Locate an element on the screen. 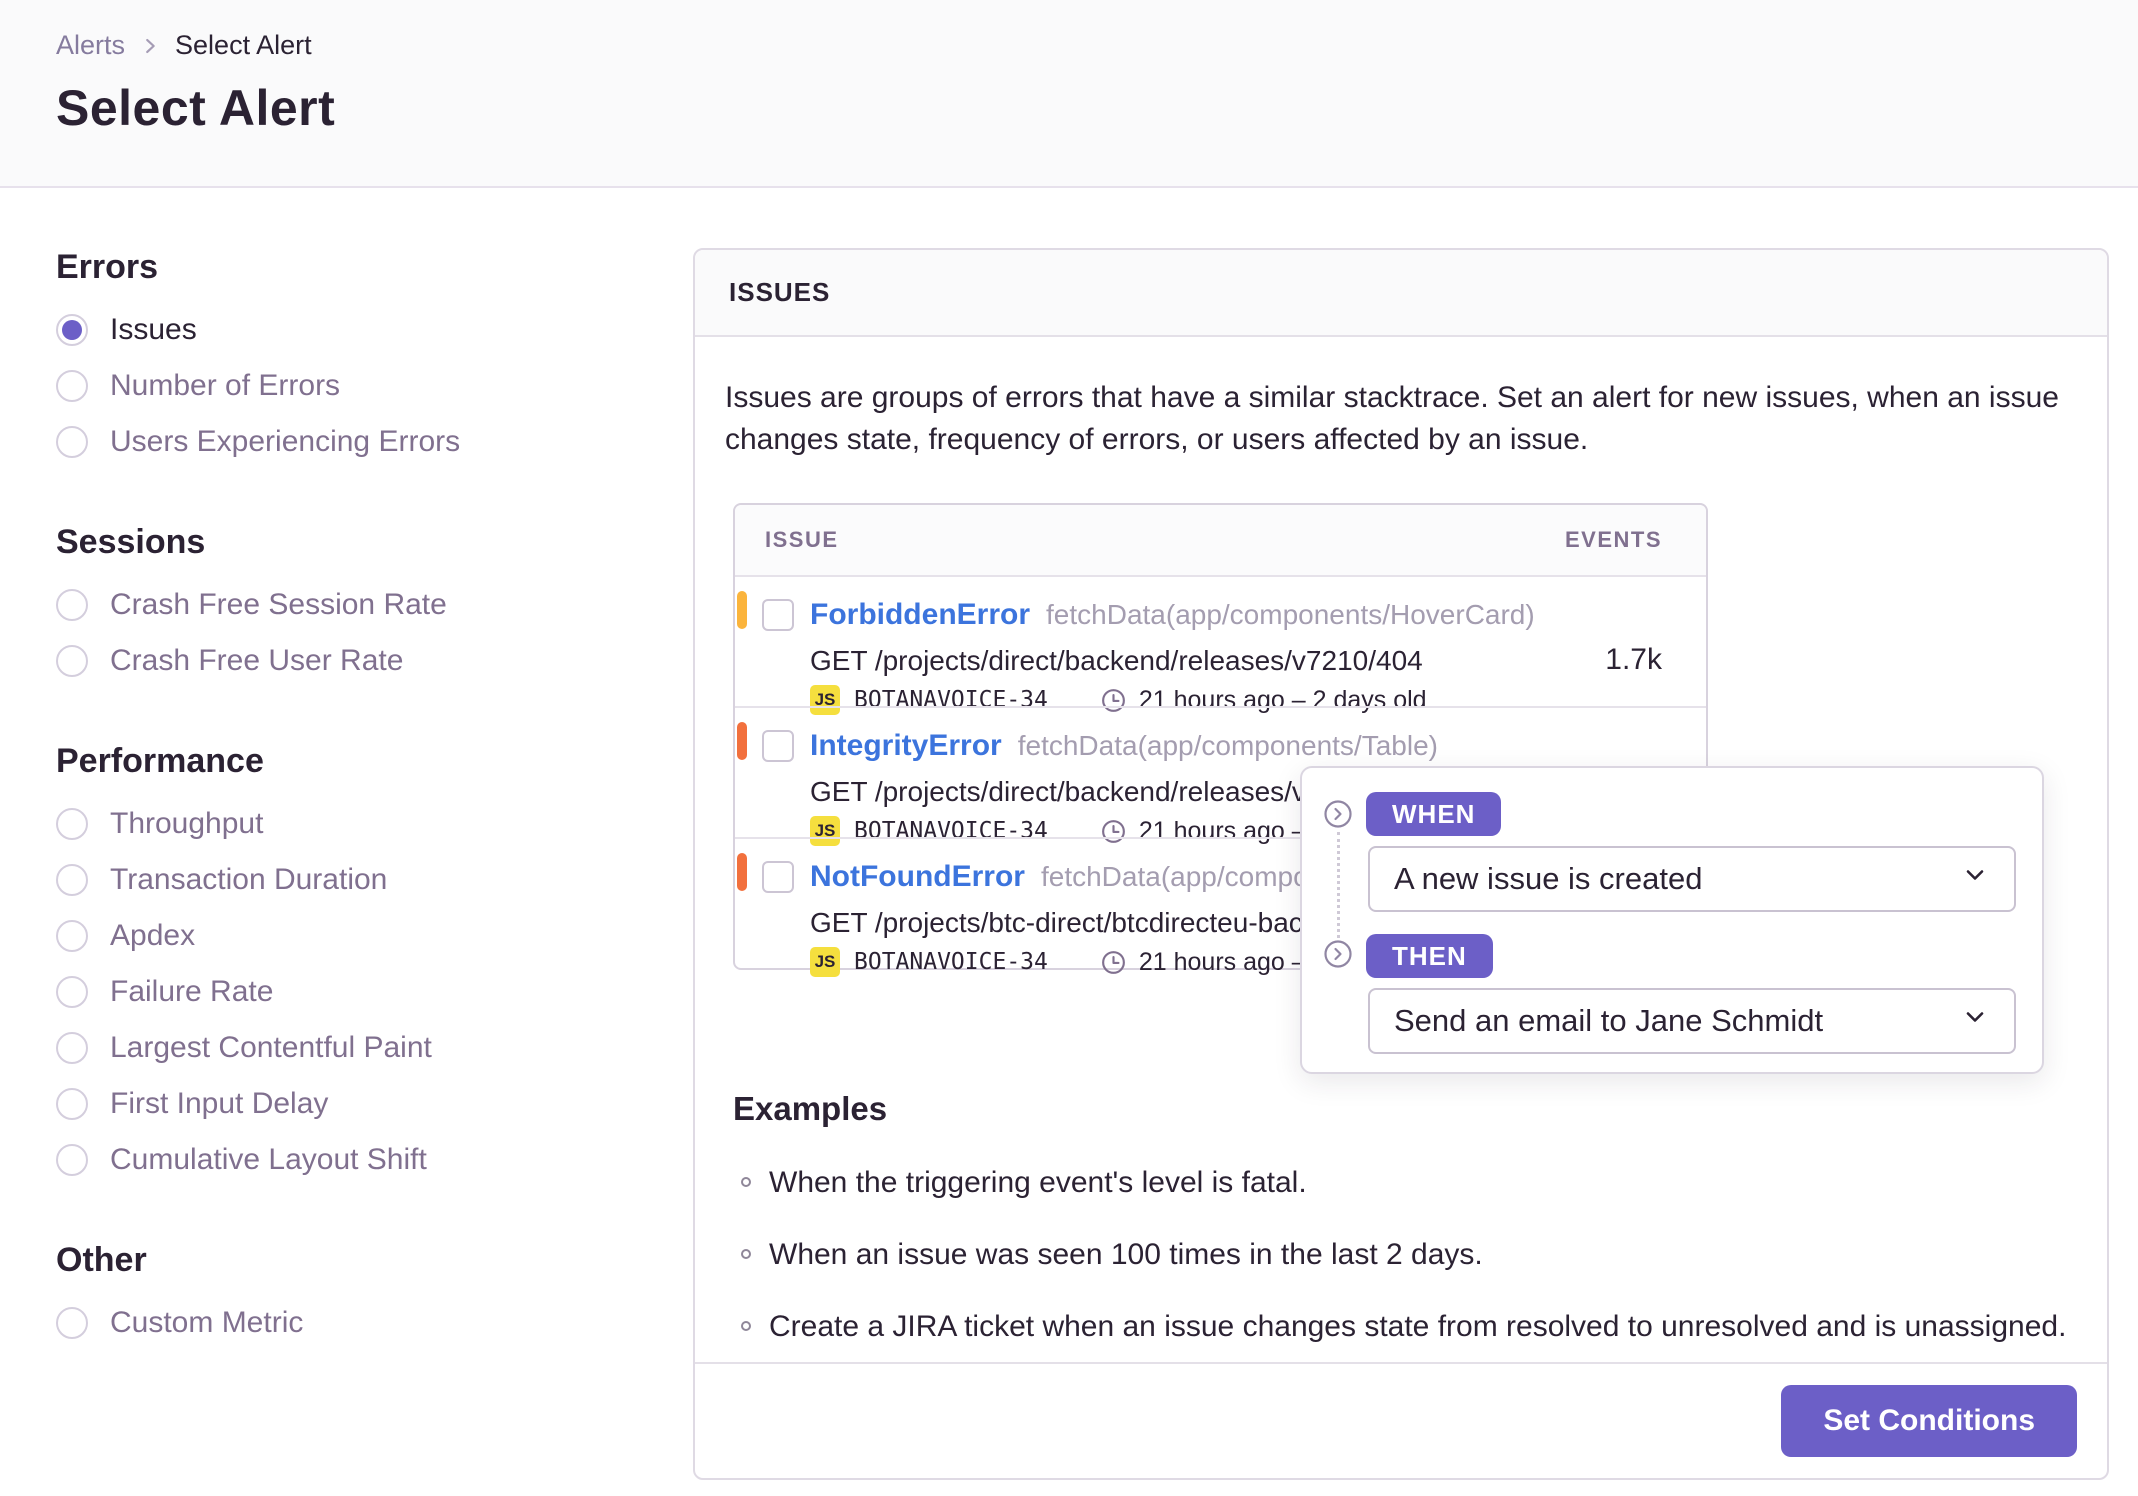 The width and height of the screenshot is (2138, 1496). option-label: Cumulative Layout Shift is located at coordinates (268, 1159).